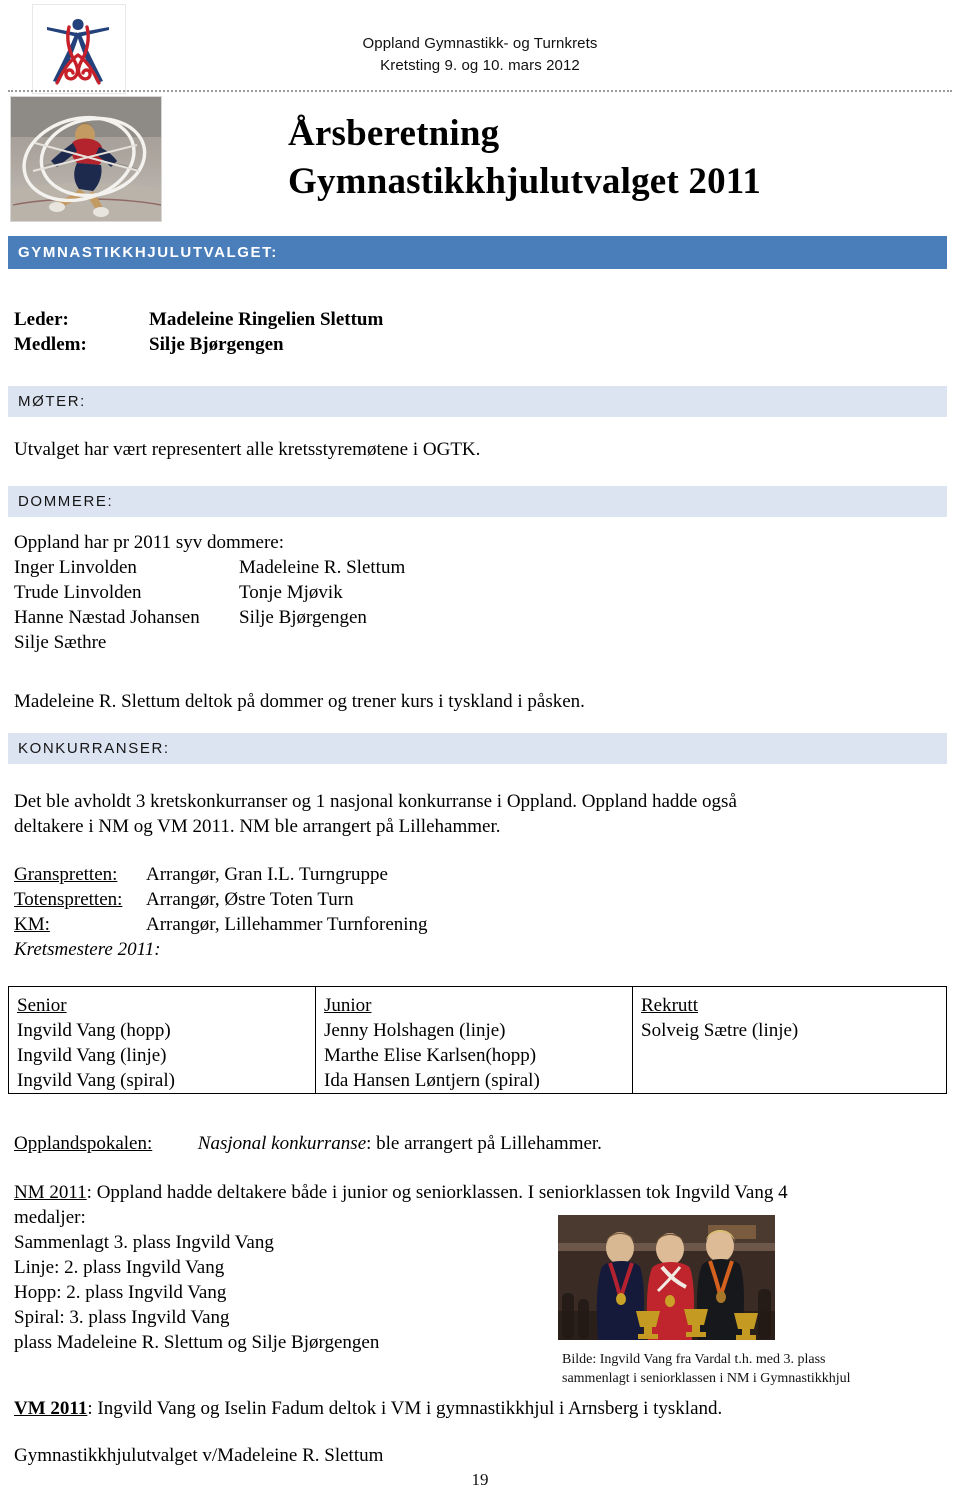 This screenshot has width=960, height=1506. Describe the element at coordinates (68, 899) in the screenshot. I see `event-name: Totenspretten:` at that location.